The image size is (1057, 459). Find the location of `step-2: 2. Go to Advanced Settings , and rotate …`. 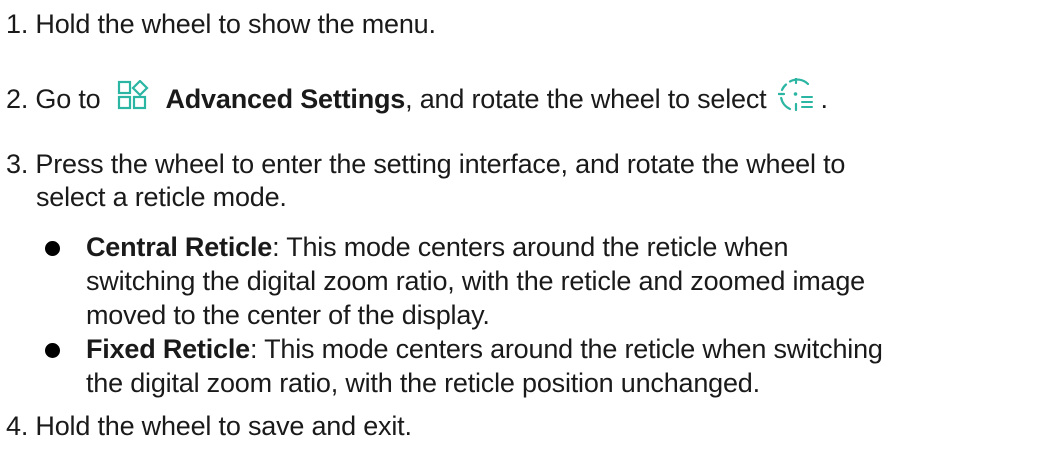

step-2: 2. Go to Advanced Settings , and rotate … is located at coordinates (417, 98).